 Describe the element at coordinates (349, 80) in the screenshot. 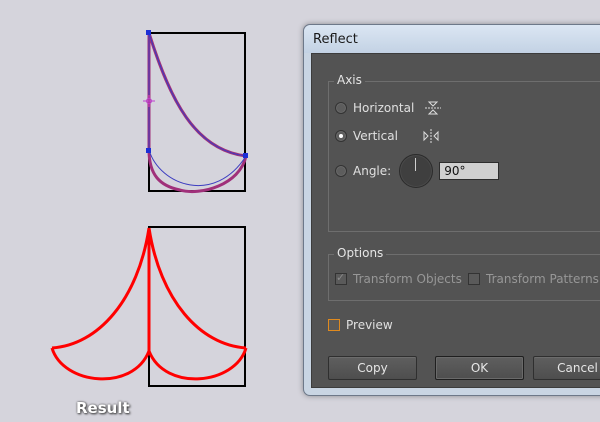

I see `axis-group-legend: Axis` at that location.